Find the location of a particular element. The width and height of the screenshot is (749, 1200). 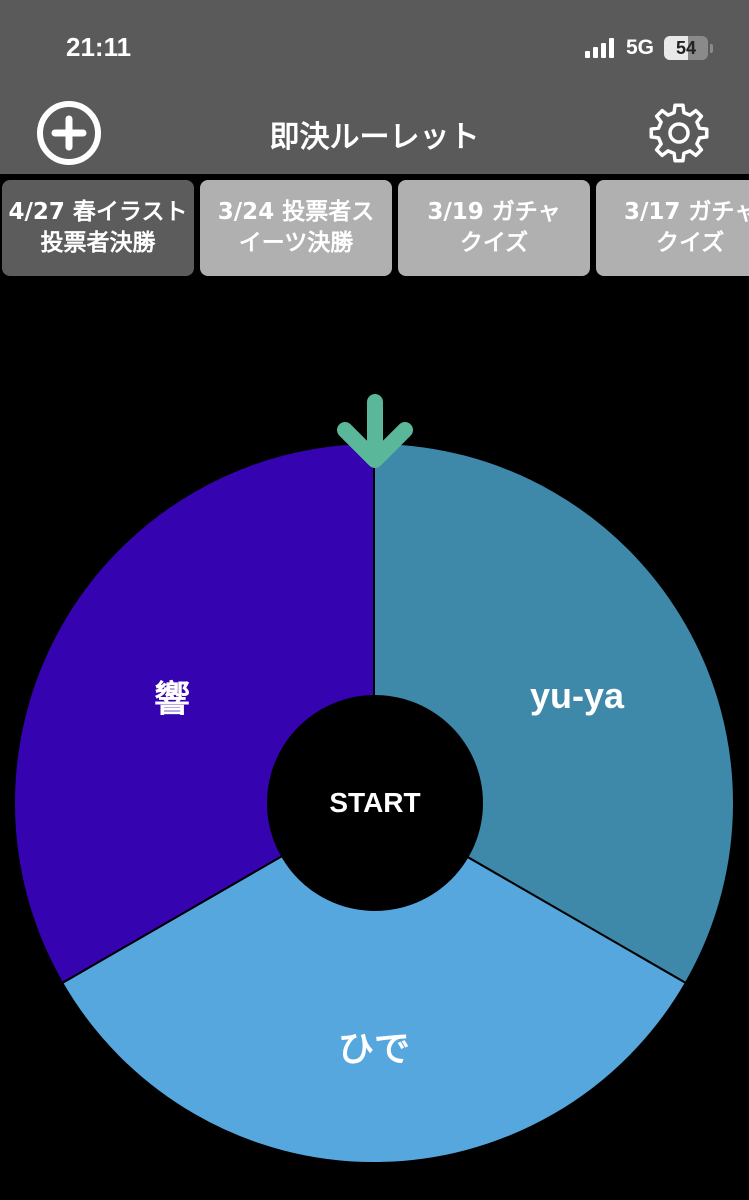

battery-icon: 54 is located at coordinates (686, 48).